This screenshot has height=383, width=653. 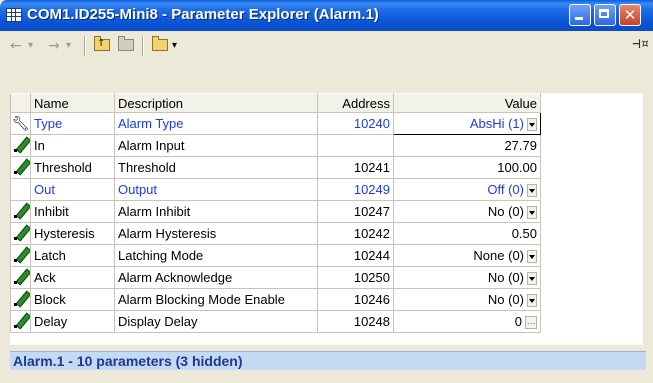 What do you see at coordinates (467, 255) in the screenshot?
I see `param-value-cell: None (0)` at bounding box center [467, 255].